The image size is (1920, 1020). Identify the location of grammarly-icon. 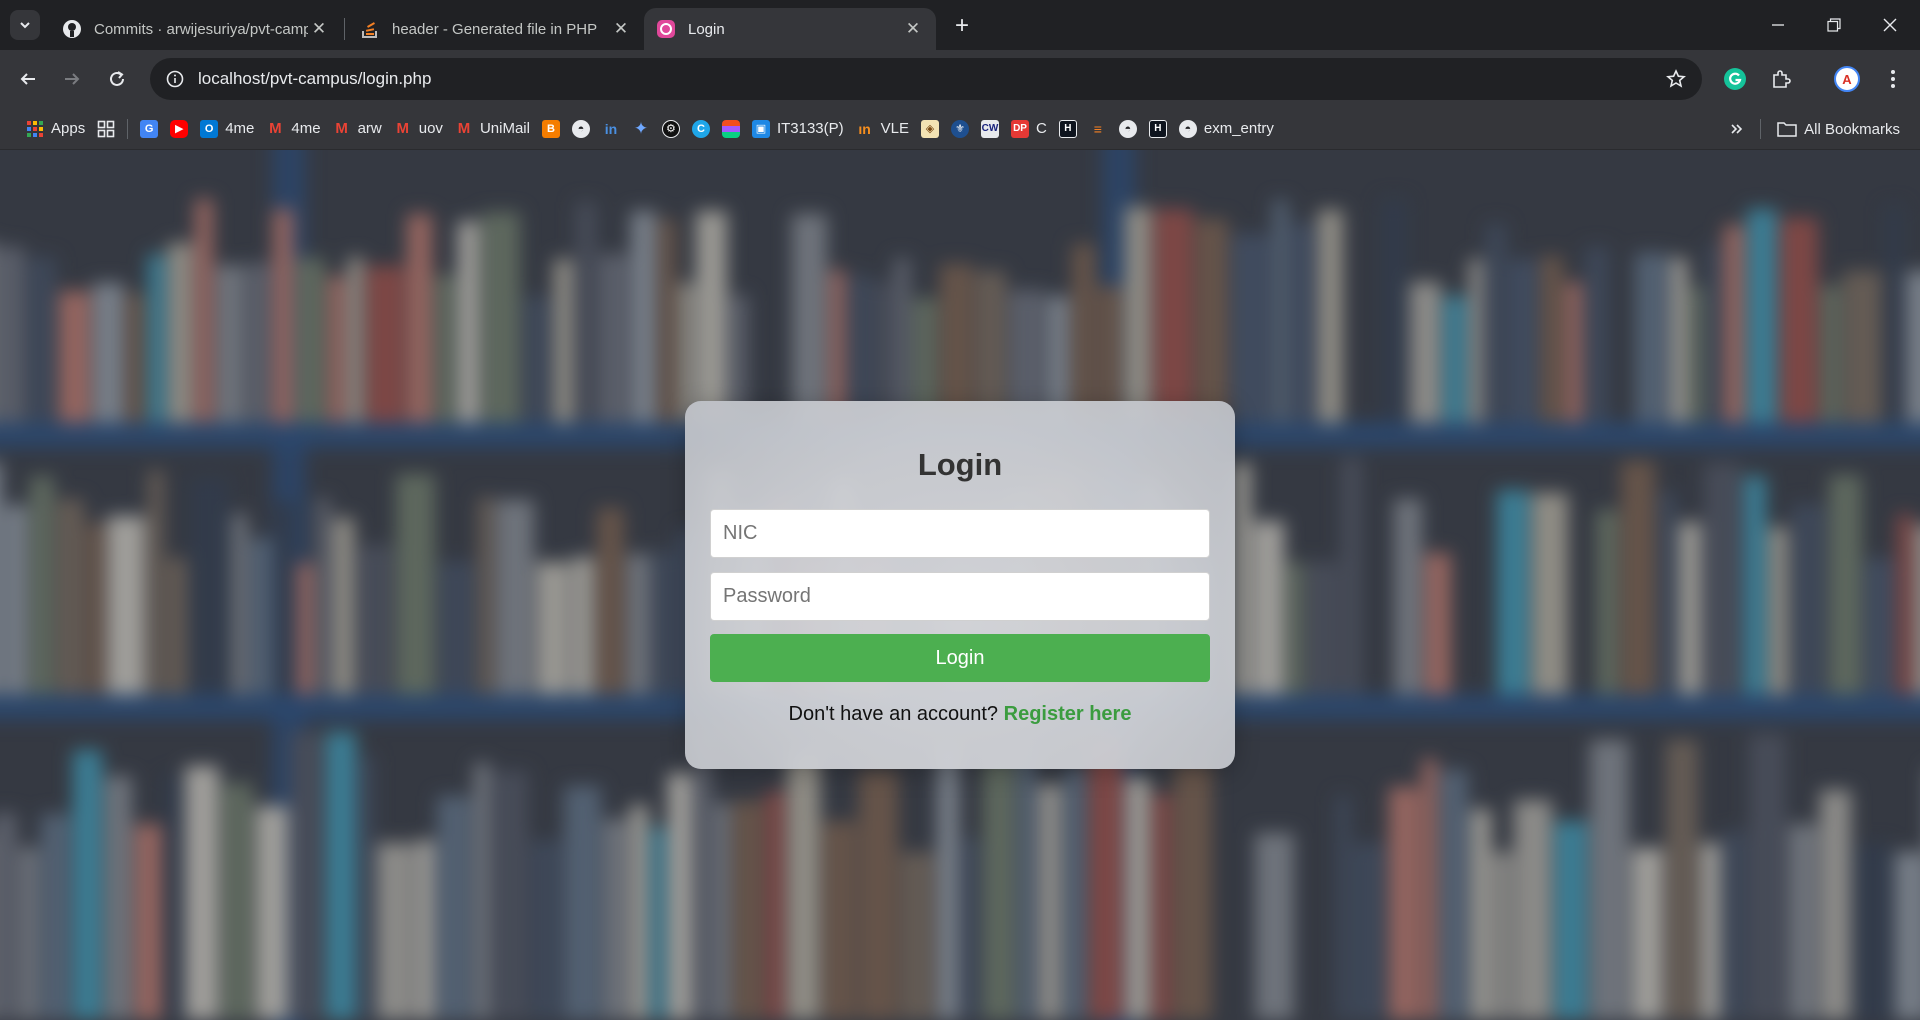
(1735, 79).